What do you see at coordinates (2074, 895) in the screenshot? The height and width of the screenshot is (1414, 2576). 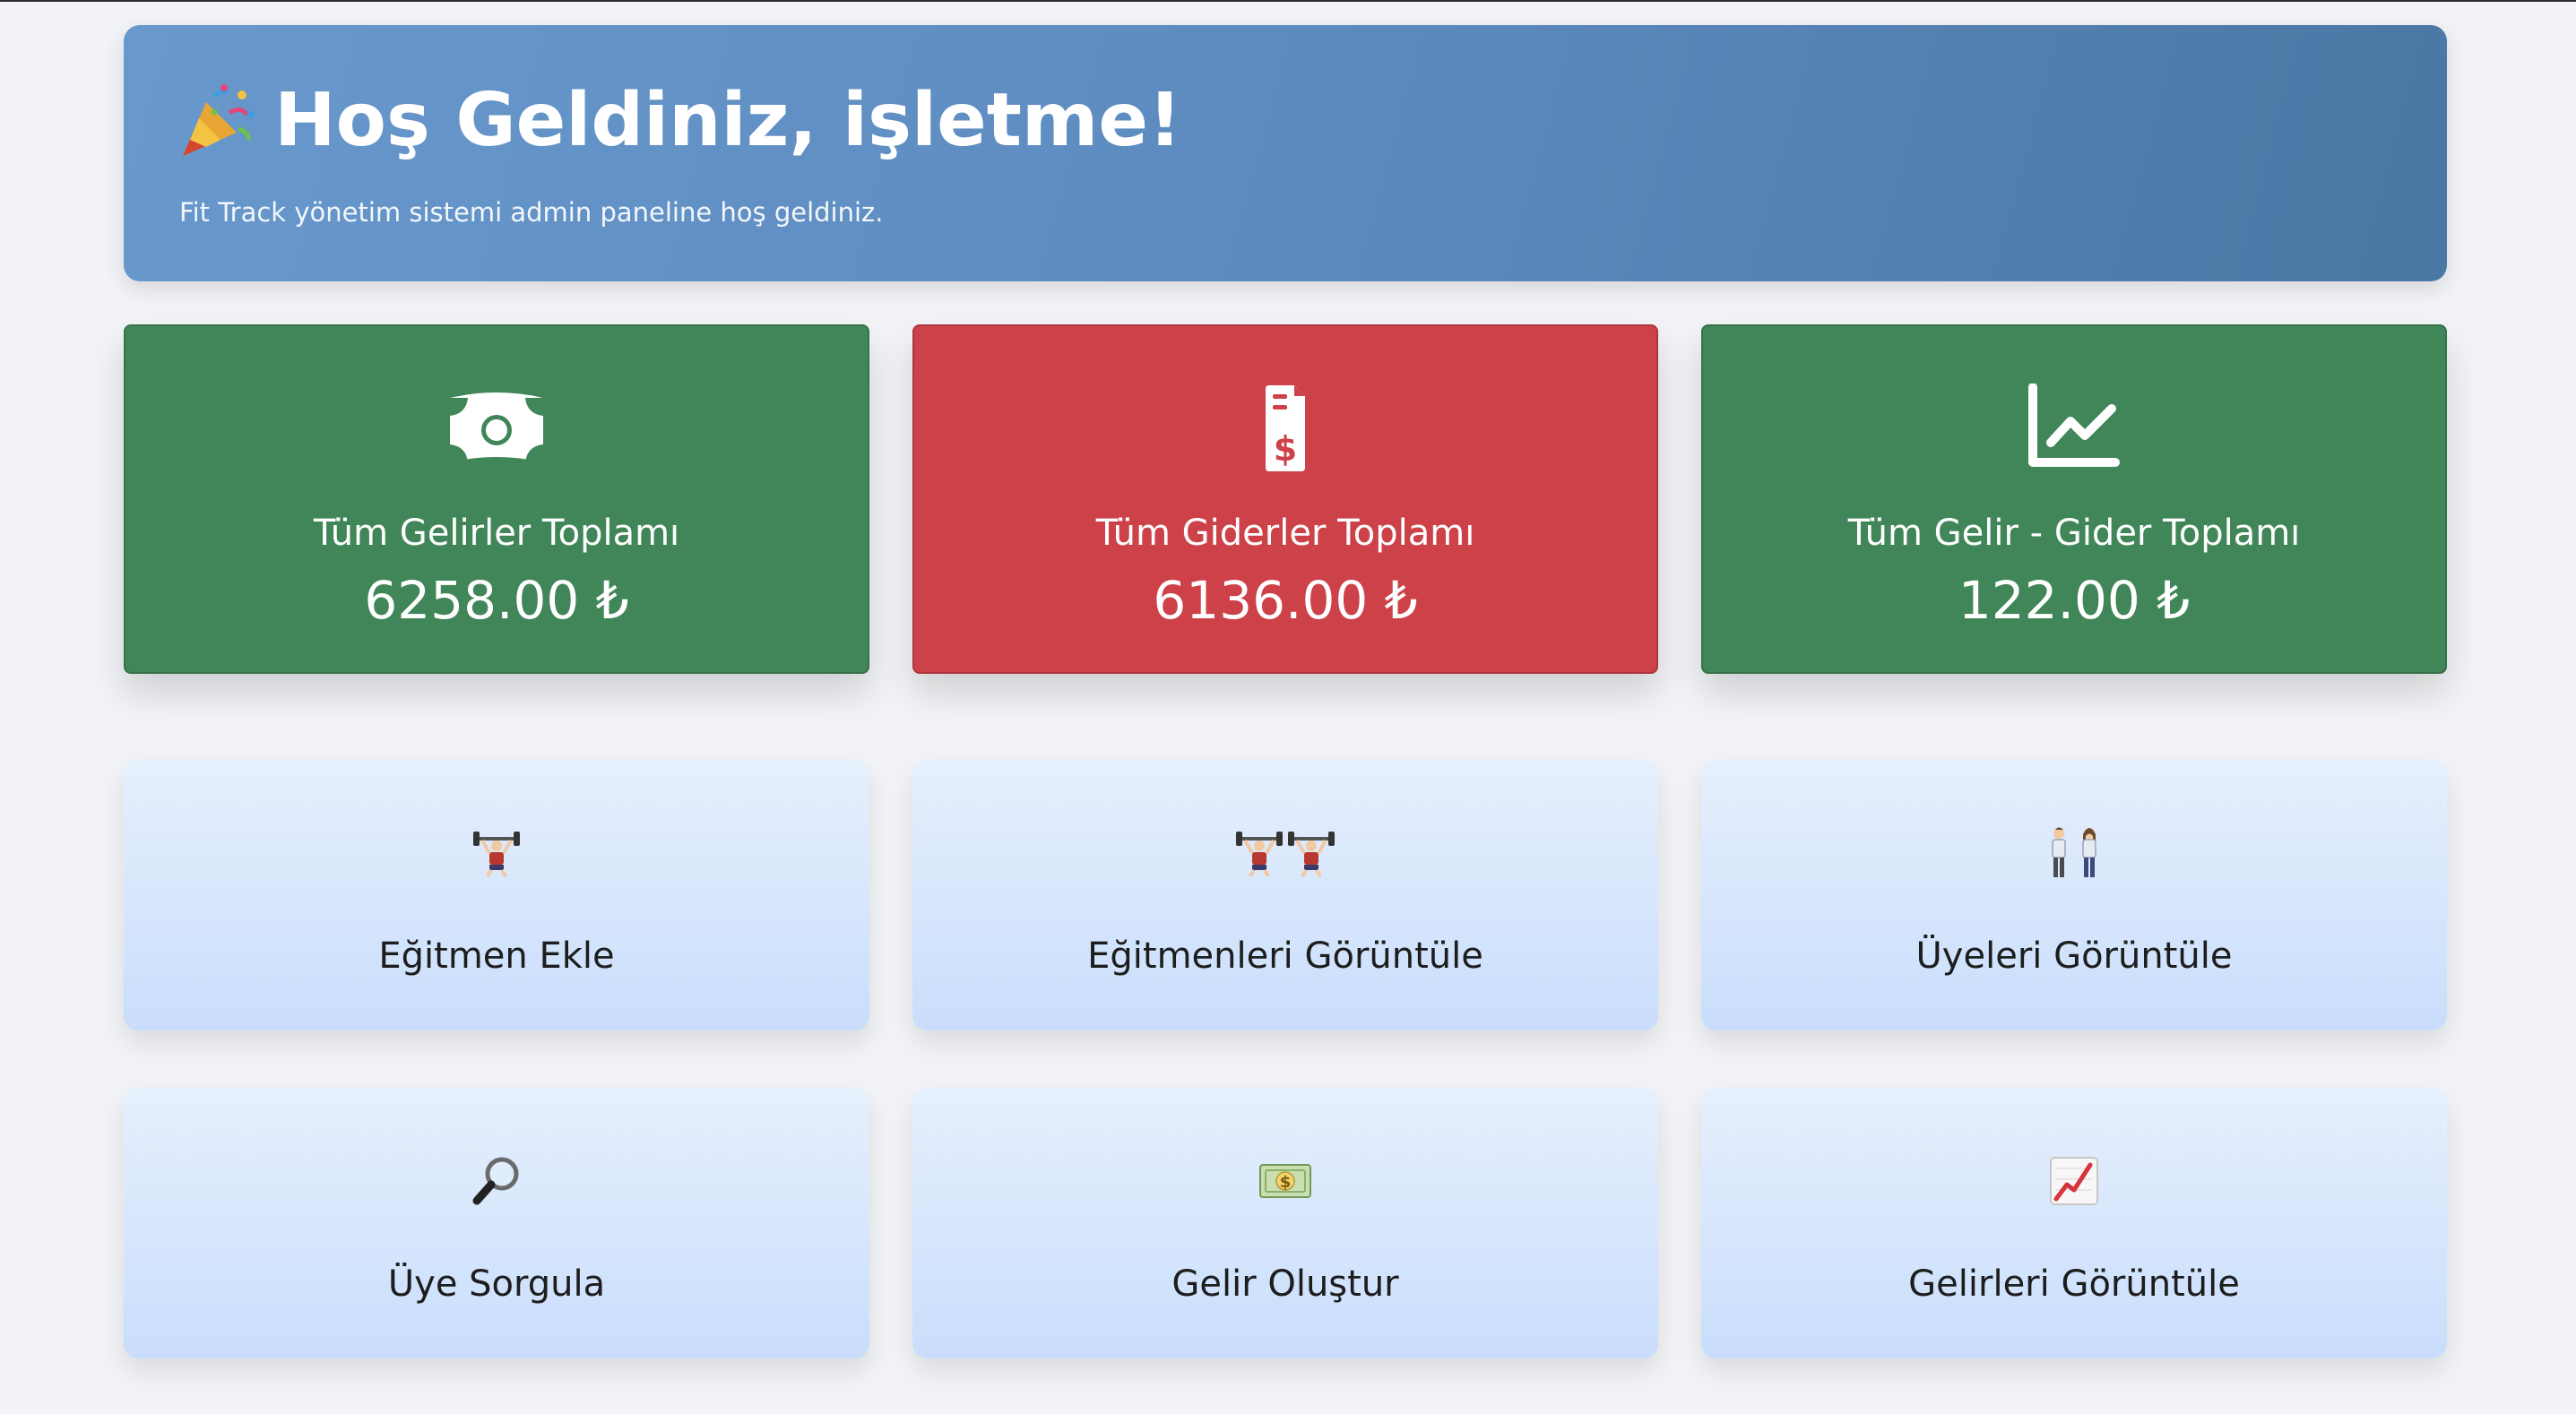 I see `view-members-button: Üyeleri Görüntüle` at bounding box center [2074, 895].